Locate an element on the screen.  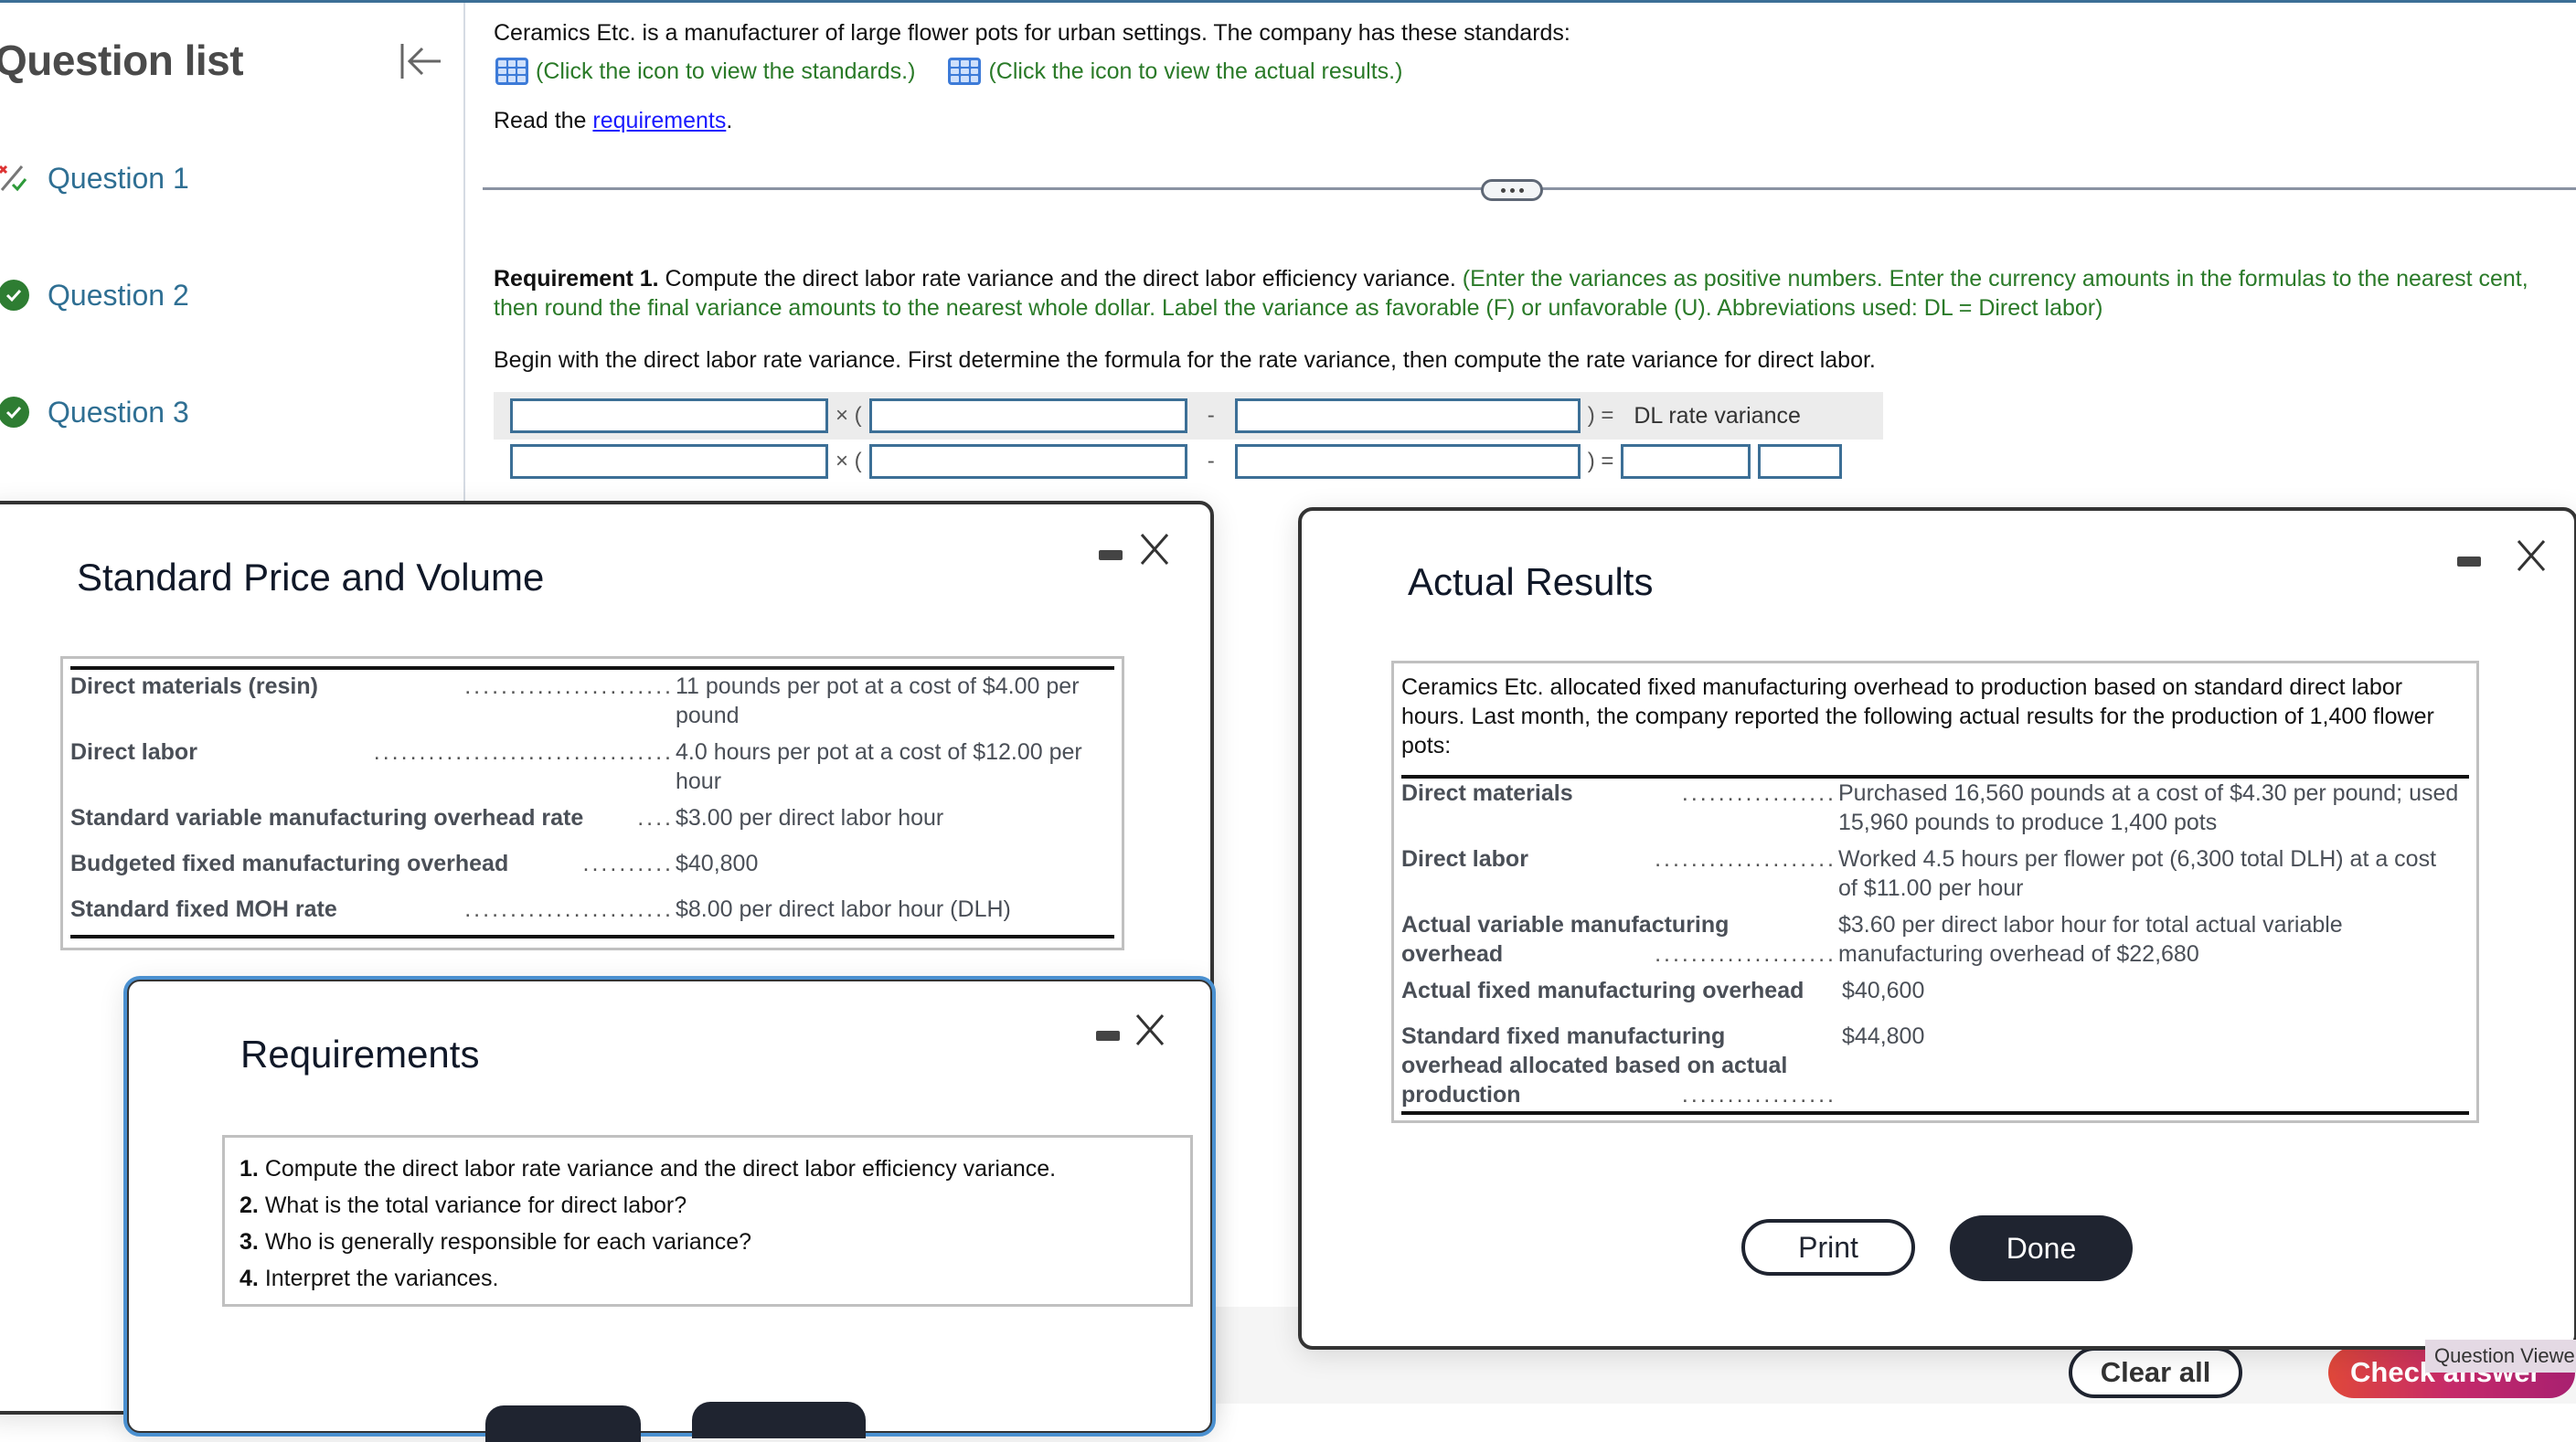
sidebar-title: Question list is located at coordinates (122, 60).